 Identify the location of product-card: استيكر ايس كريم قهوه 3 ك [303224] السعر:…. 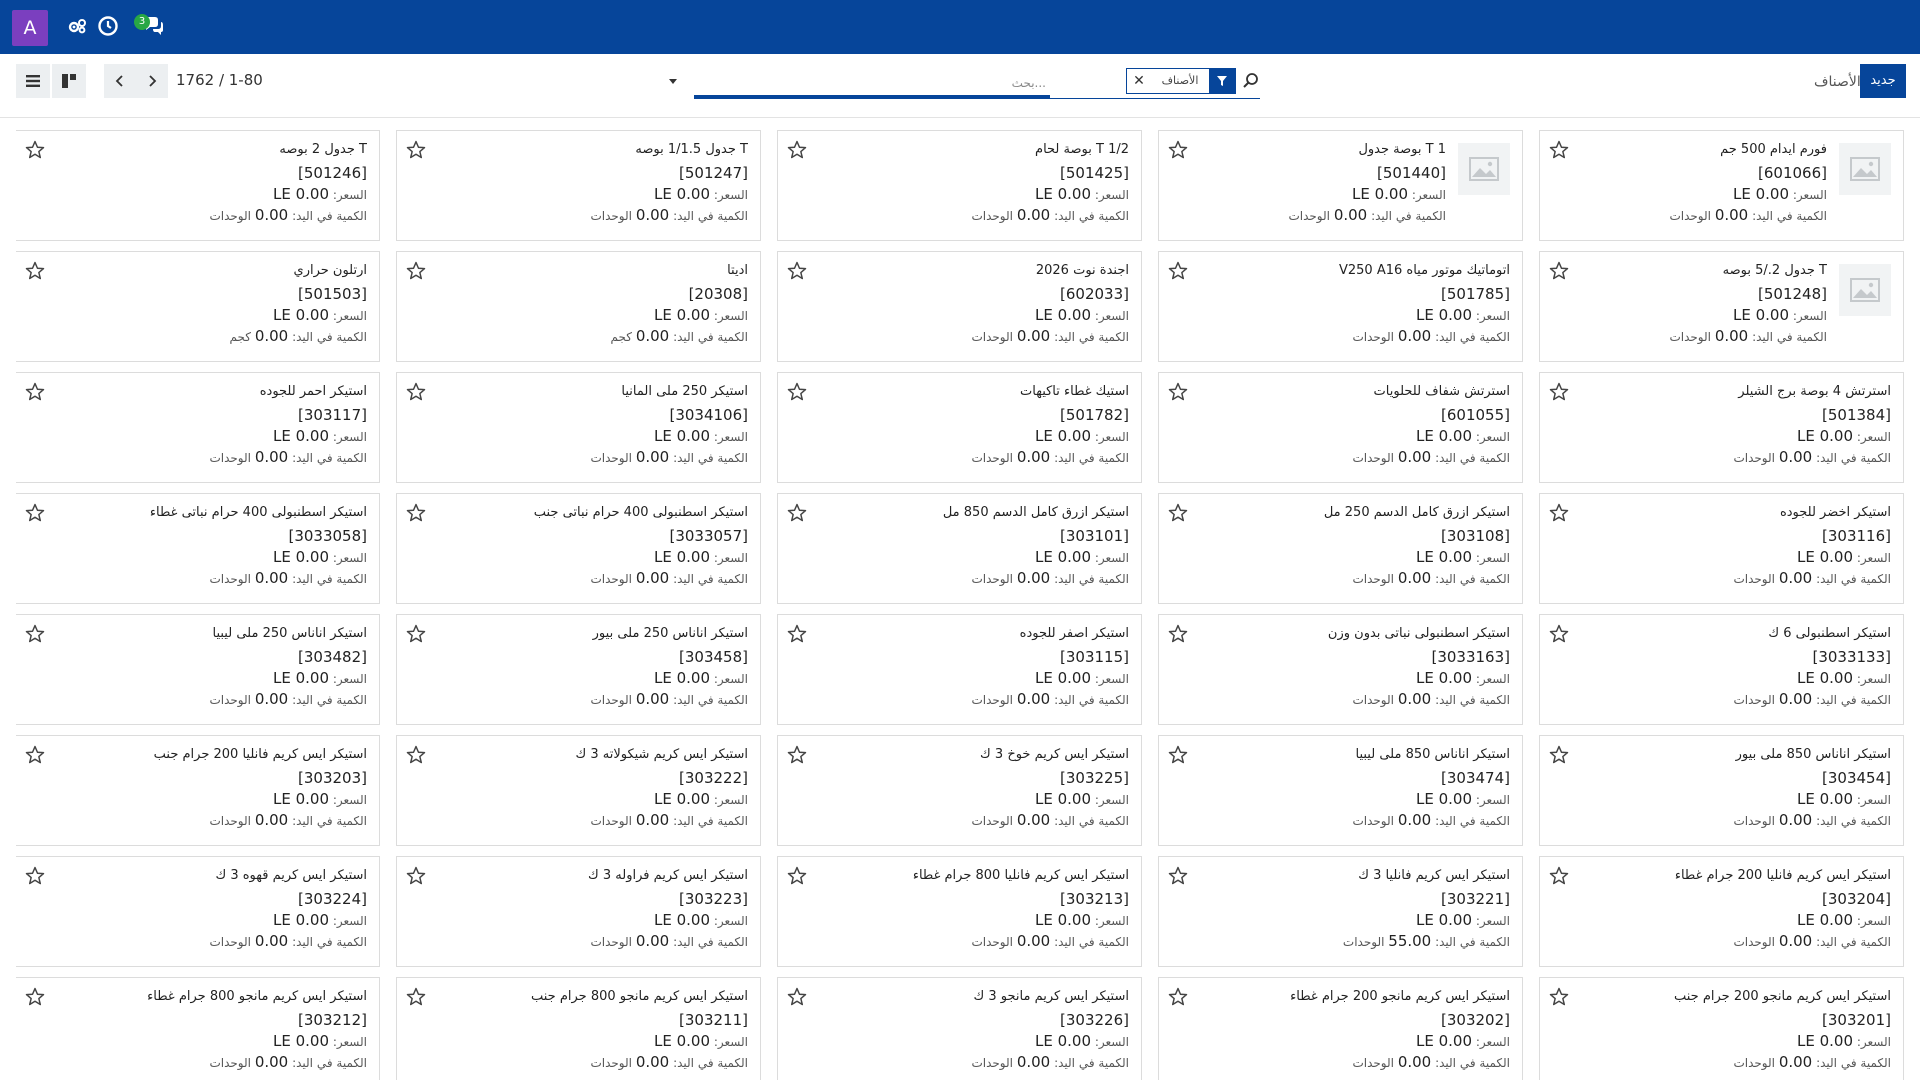
(198, 911).